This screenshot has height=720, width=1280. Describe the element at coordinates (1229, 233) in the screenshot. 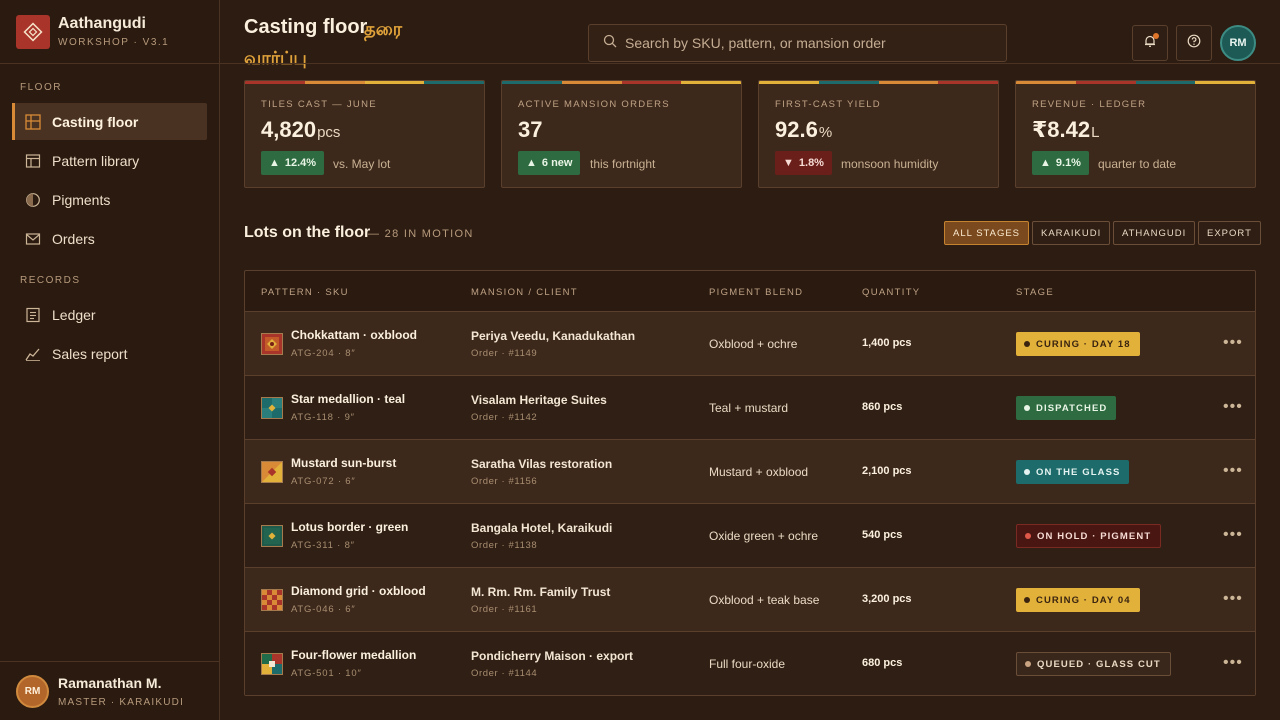

I see `filter-export: EXPORT` at that location.